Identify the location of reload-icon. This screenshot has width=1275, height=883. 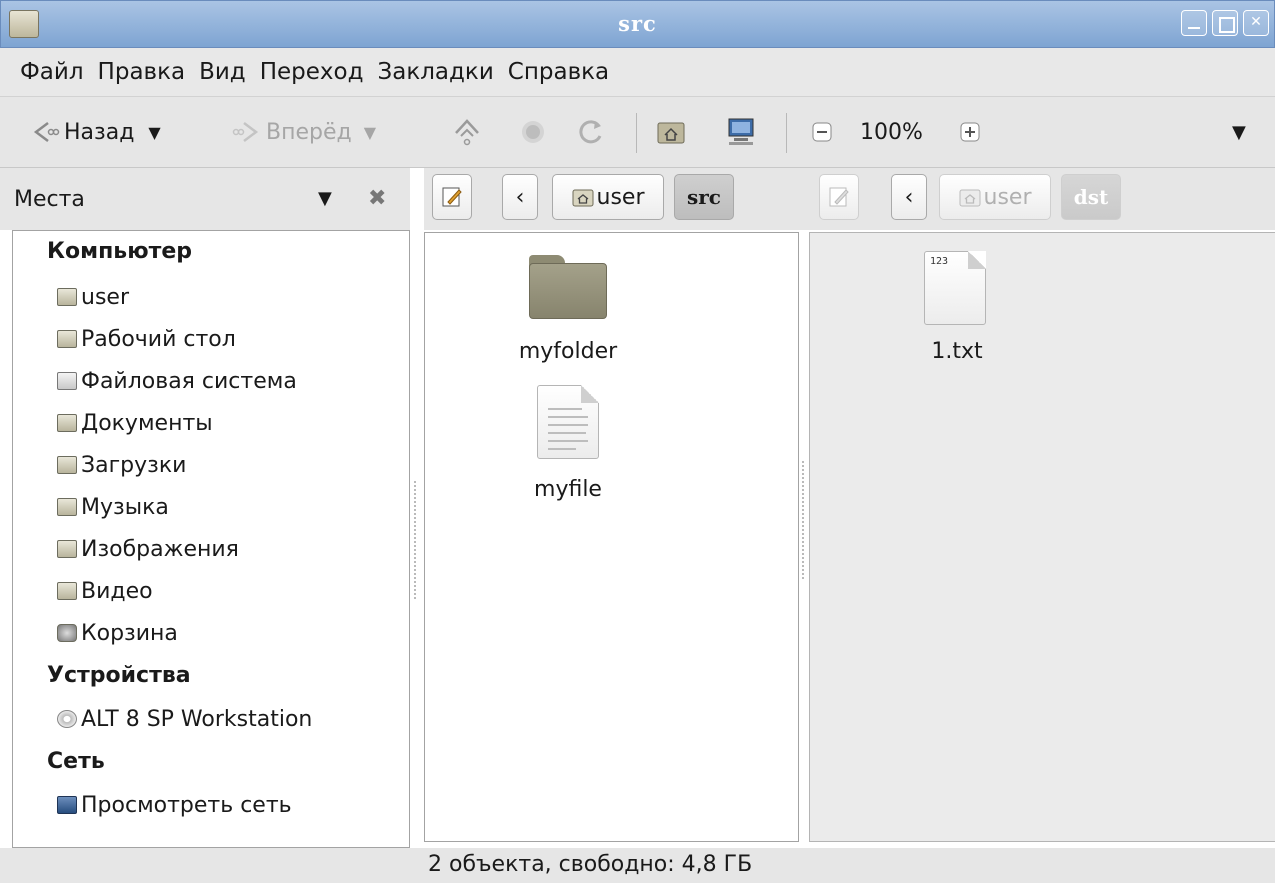
(590, 132).